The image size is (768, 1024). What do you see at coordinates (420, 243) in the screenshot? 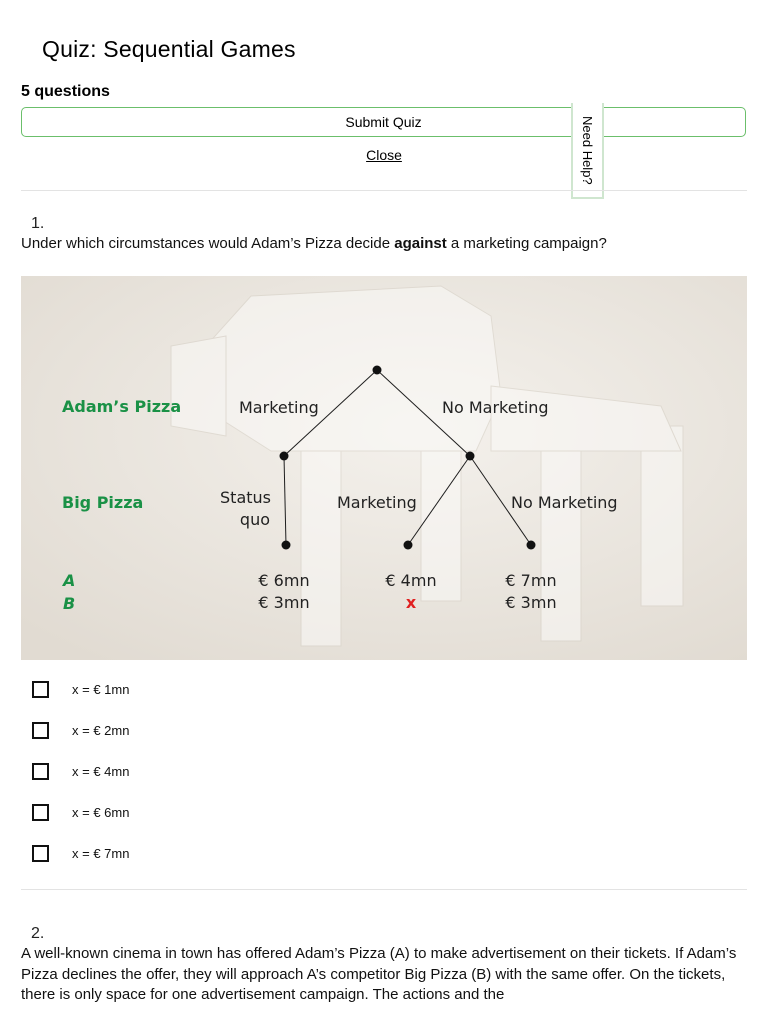
I see `question-1-text-emphasis: against` at bounding box center [420, 243].